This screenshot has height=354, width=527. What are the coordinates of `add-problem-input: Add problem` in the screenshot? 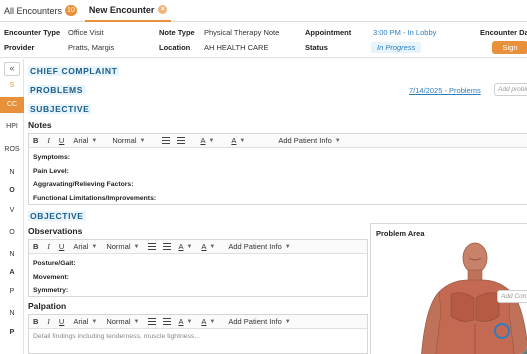 It's located at (510, 89).